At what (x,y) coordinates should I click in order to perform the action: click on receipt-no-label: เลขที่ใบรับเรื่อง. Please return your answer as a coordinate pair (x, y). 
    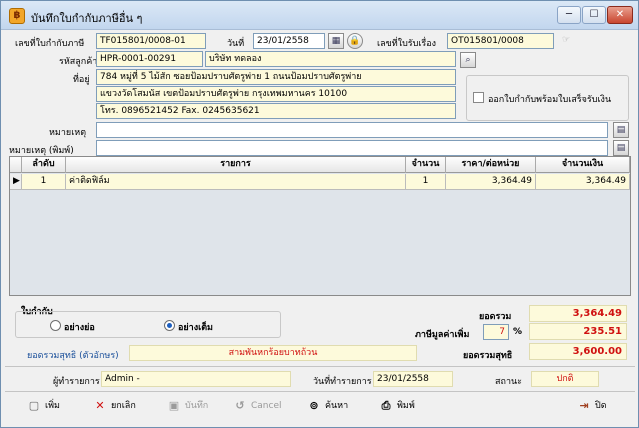
    Looking at the image, I should click on (407, 44).